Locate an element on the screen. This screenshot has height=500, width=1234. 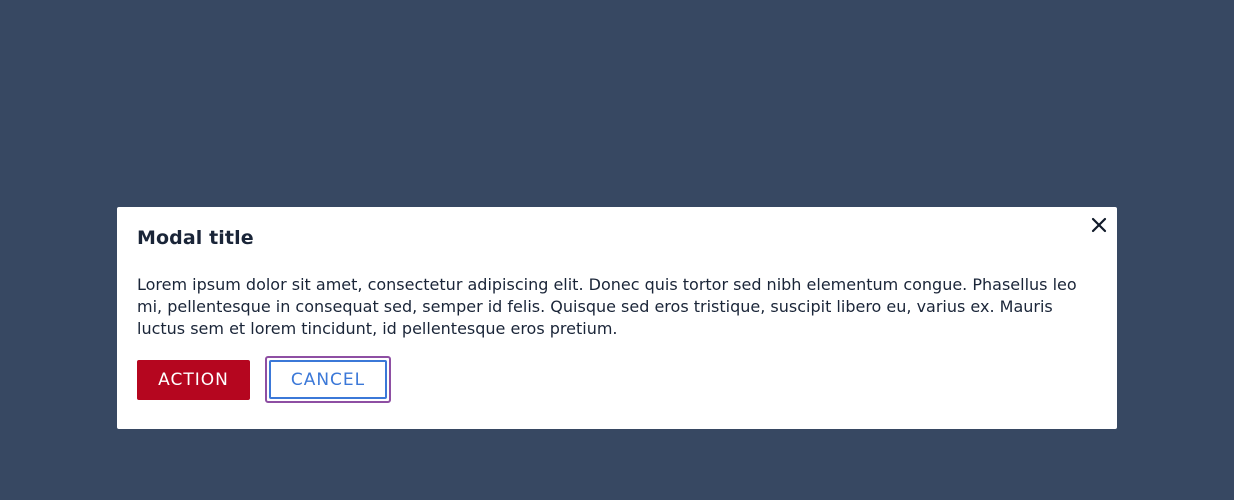
close-icon is located at coordinates (1099, 225).